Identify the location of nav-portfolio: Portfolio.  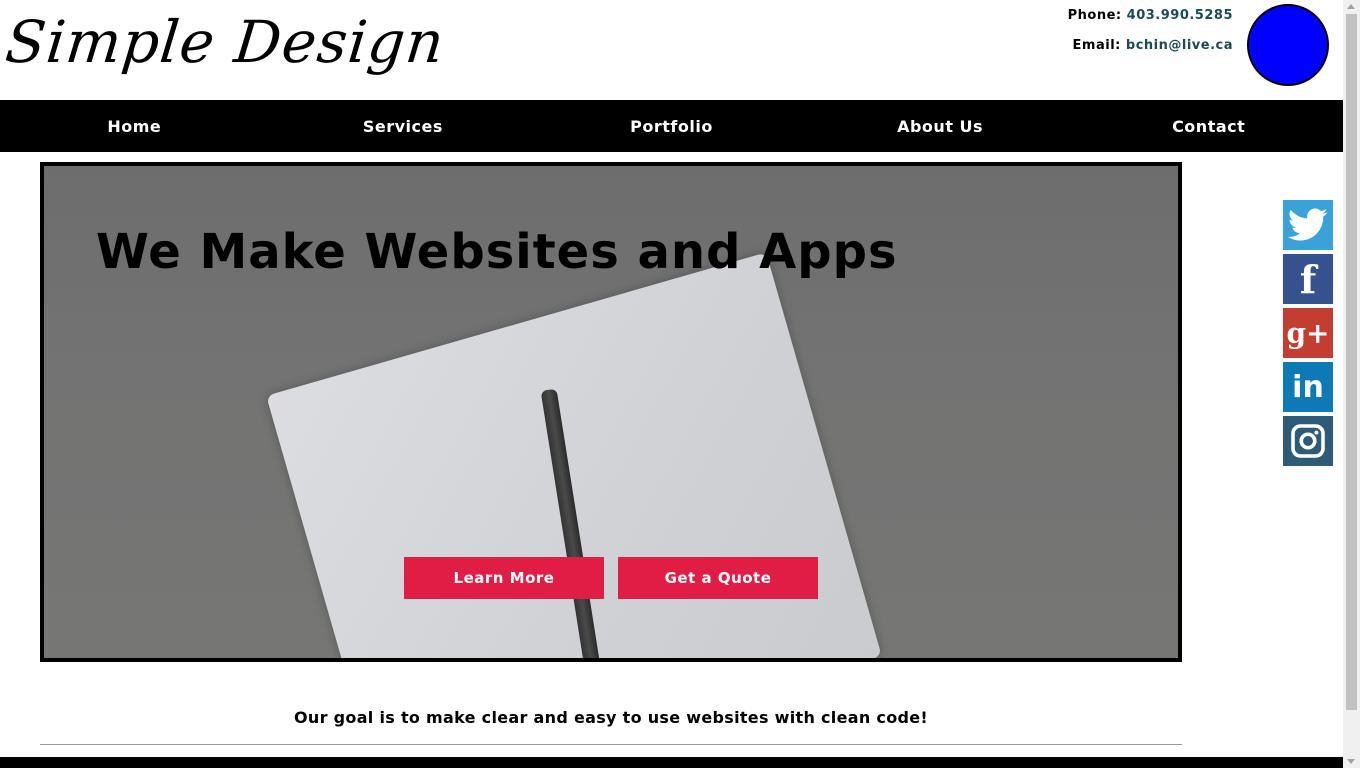
(671, 126).